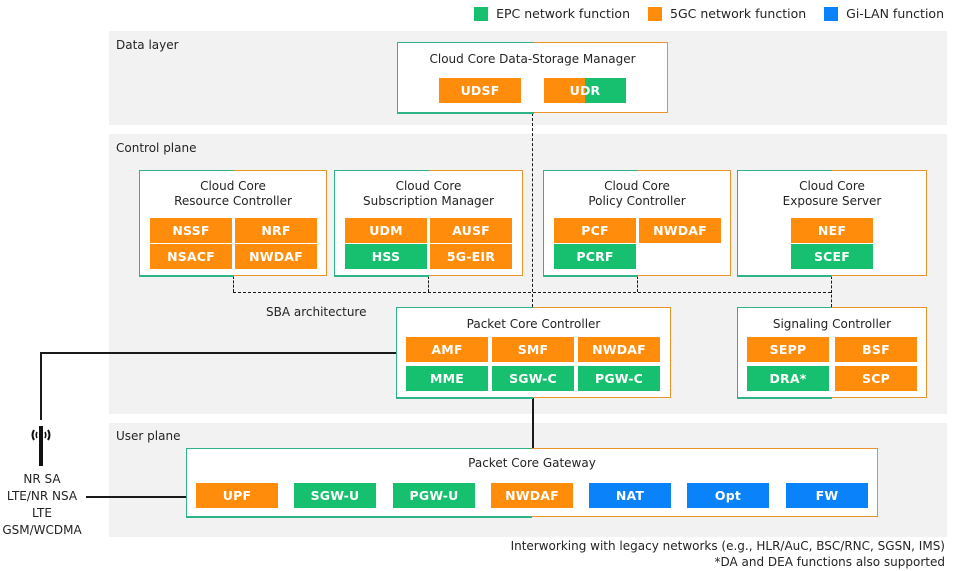 This screenshot has height=571, width=953. Describe the element at coordinates (788, 378) in the screenshot. I see `nf-dra: DRA*` at that location.